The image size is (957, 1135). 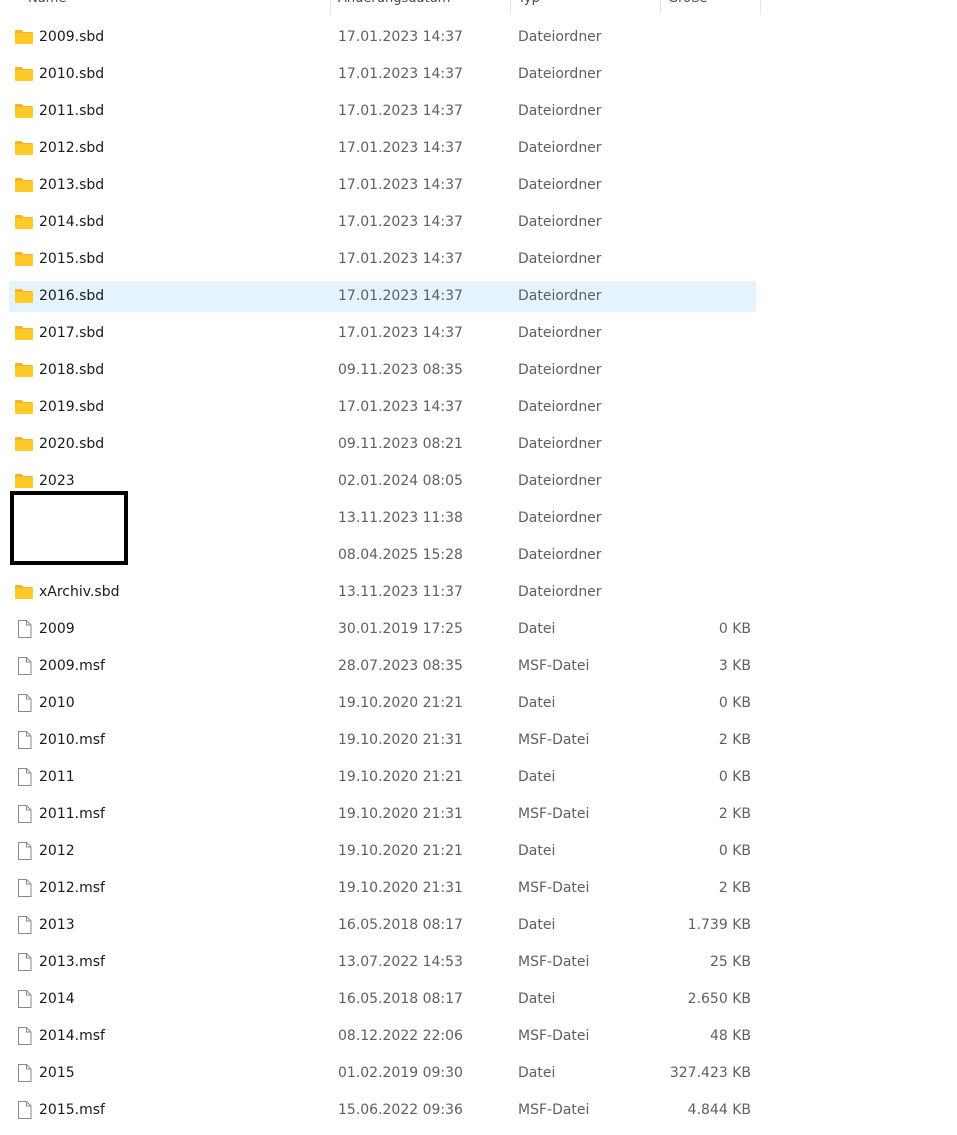 What do you see at coordinates (730, 962) in the screenshot?
I see `file-size: 25 KB` at bounding box center [730, 962].